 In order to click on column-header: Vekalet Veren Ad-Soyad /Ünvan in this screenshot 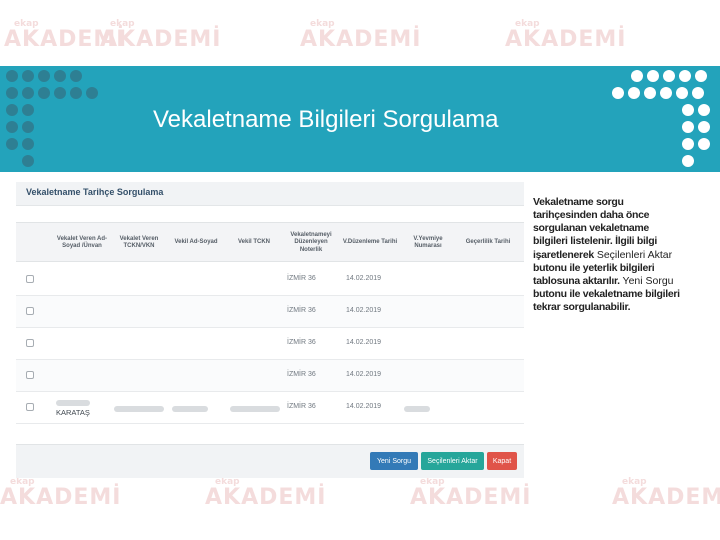, I will do `click(82, 242)`.